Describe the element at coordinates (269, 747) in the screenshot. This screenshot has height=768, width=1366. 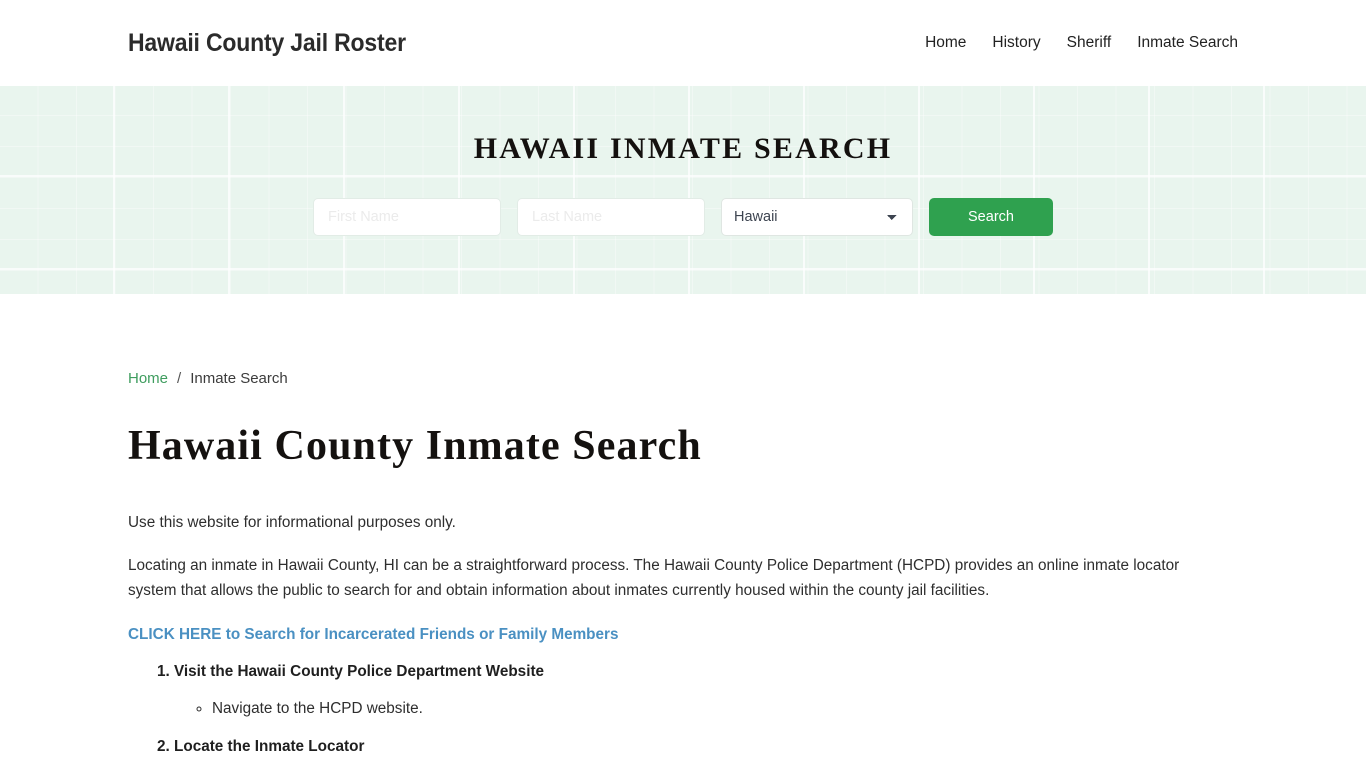
I see `step-title: Locate the Inmate Locator` at that location.